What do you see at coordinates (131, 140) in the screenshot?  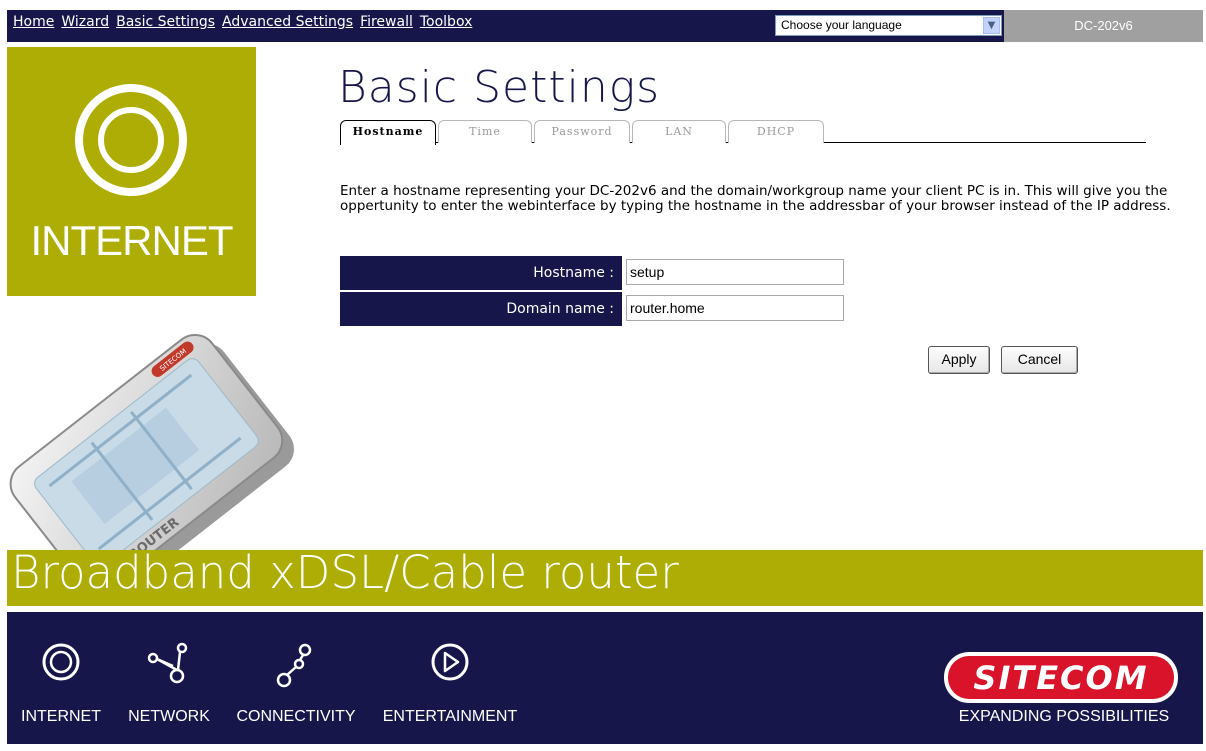 I see `internet-ring-icon` at bounding box center [131, 140].